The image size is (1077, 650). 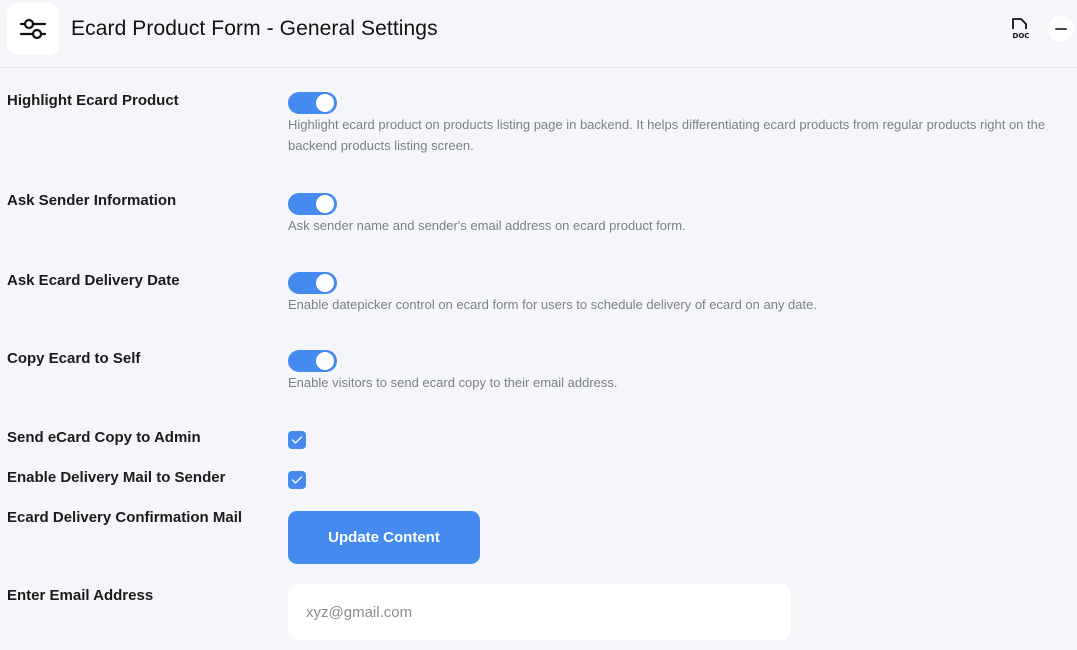 I want to click on setting-label: Highlight Ecard Product, so click(x=93, y=100).